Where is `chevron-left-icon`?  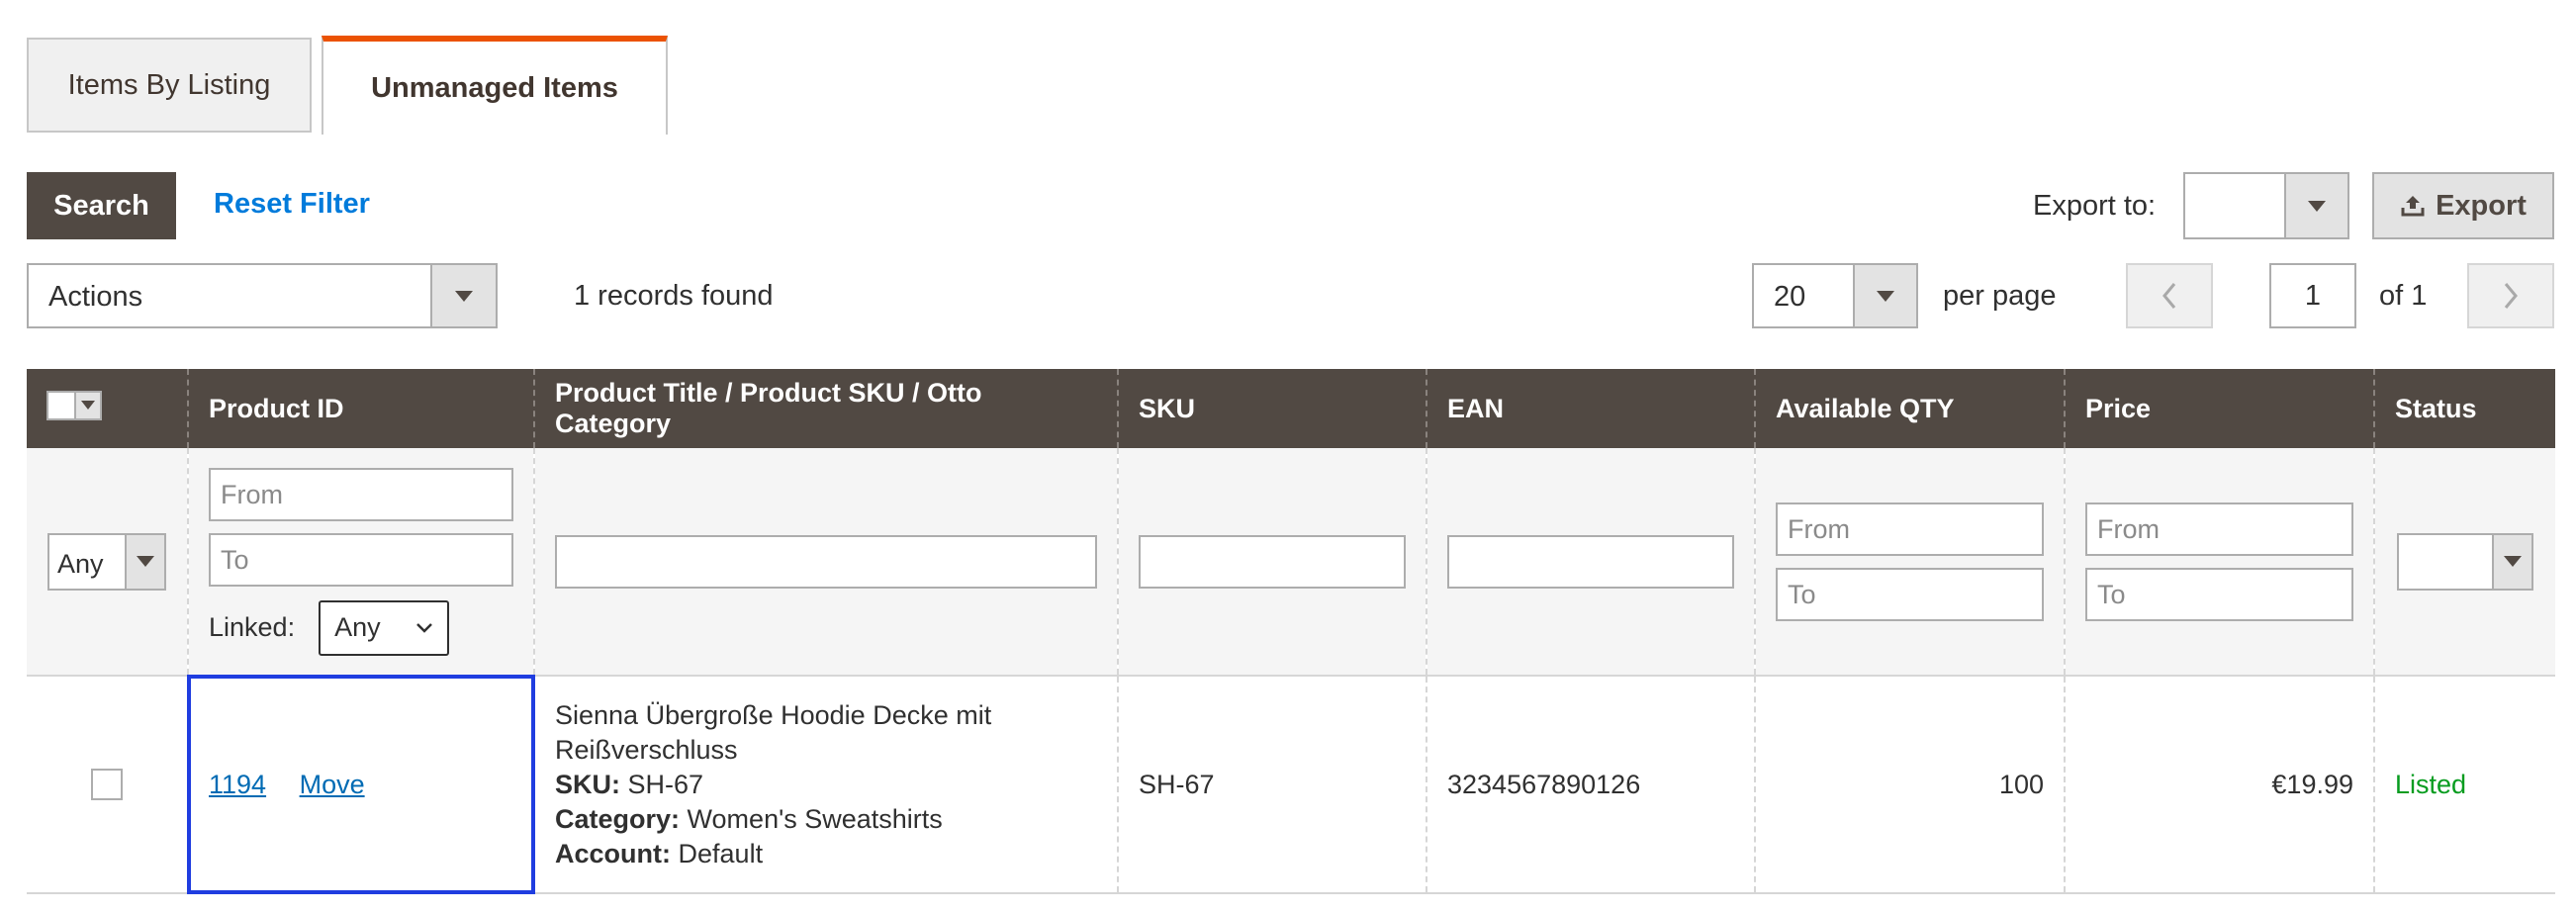
chevron-left-icon is located at coordinates (2169, 296).